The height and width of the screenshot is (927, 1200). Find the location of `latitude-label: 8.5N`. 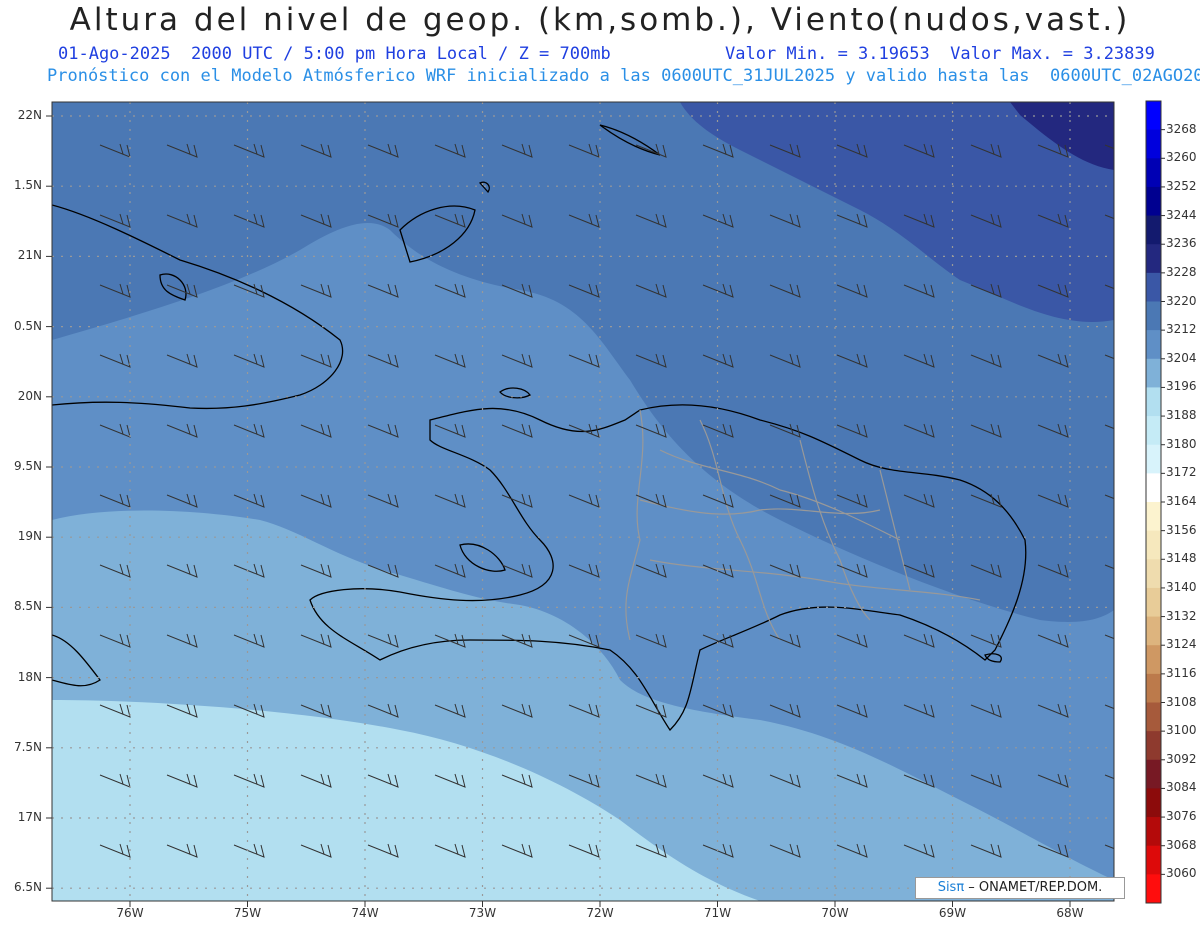

latitude-label: 8.5N is located at coordinates (27, 606).